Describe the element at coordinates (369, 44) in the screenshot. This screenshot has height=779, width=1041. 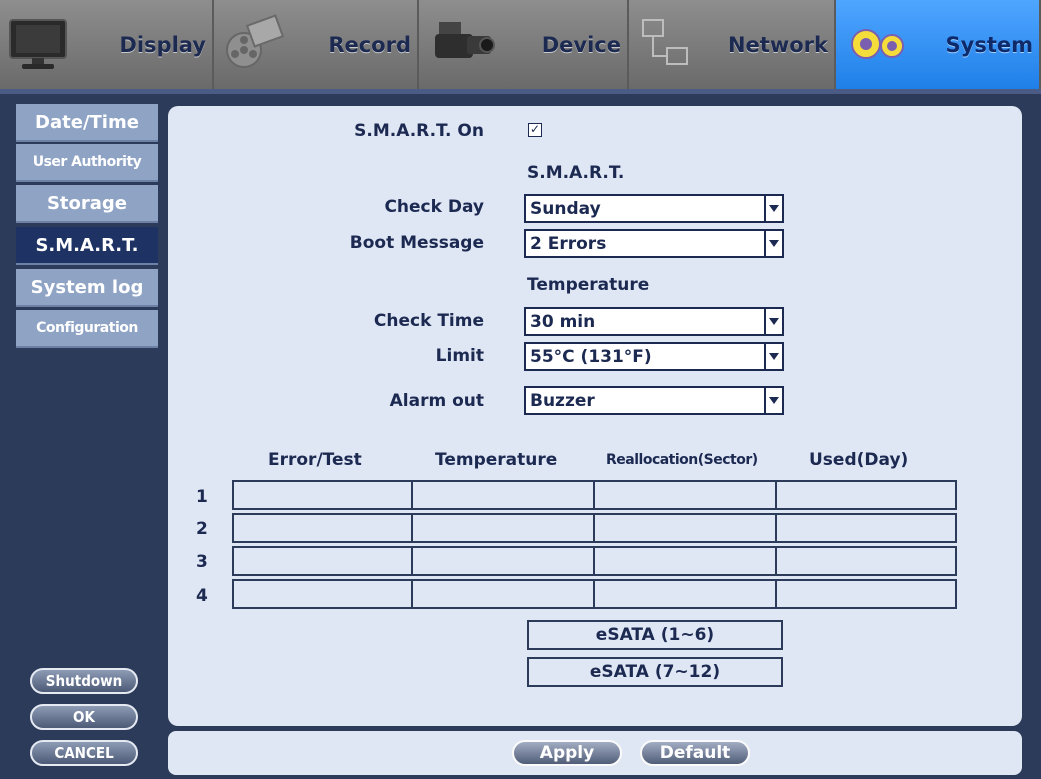
I see `tab-record-label: Record` at that location.